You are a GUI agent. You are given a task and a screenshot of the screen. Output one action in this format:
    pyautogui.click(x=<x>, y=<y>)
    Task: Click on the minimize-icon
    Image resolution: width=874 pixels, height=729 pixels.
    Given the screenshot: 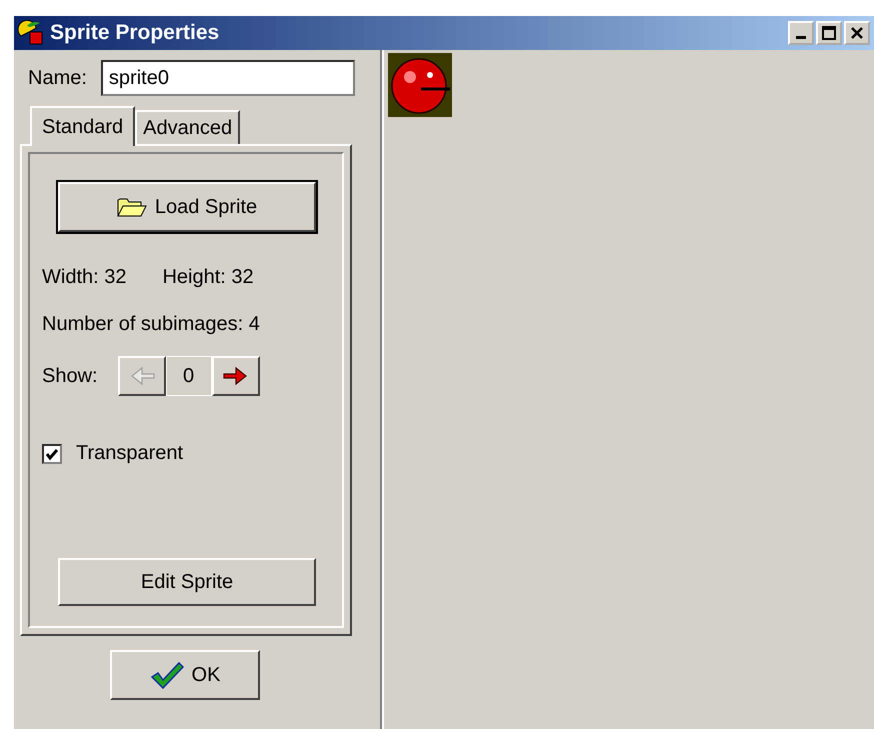 What is the action you would take?
    pyautogui.click(x=801, y=37)
    